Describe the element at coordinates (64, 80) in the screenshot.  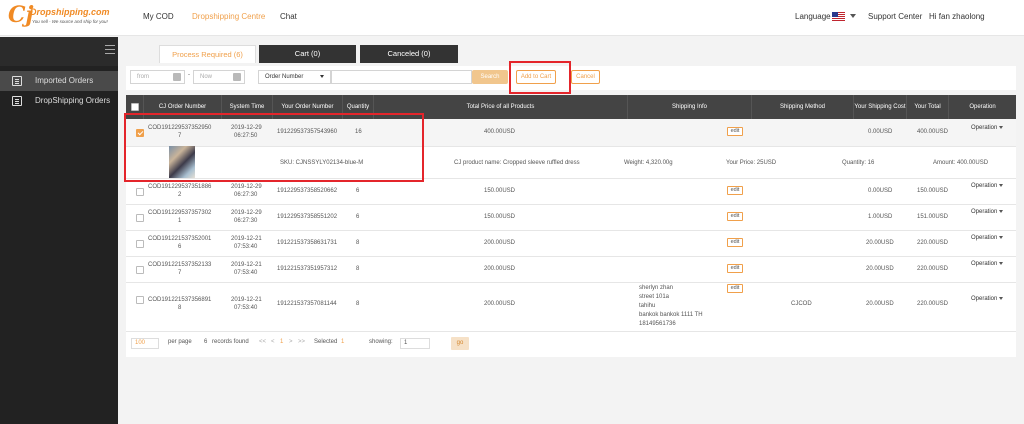
I see `sidebar-item-label: Imported Orders` at that location.